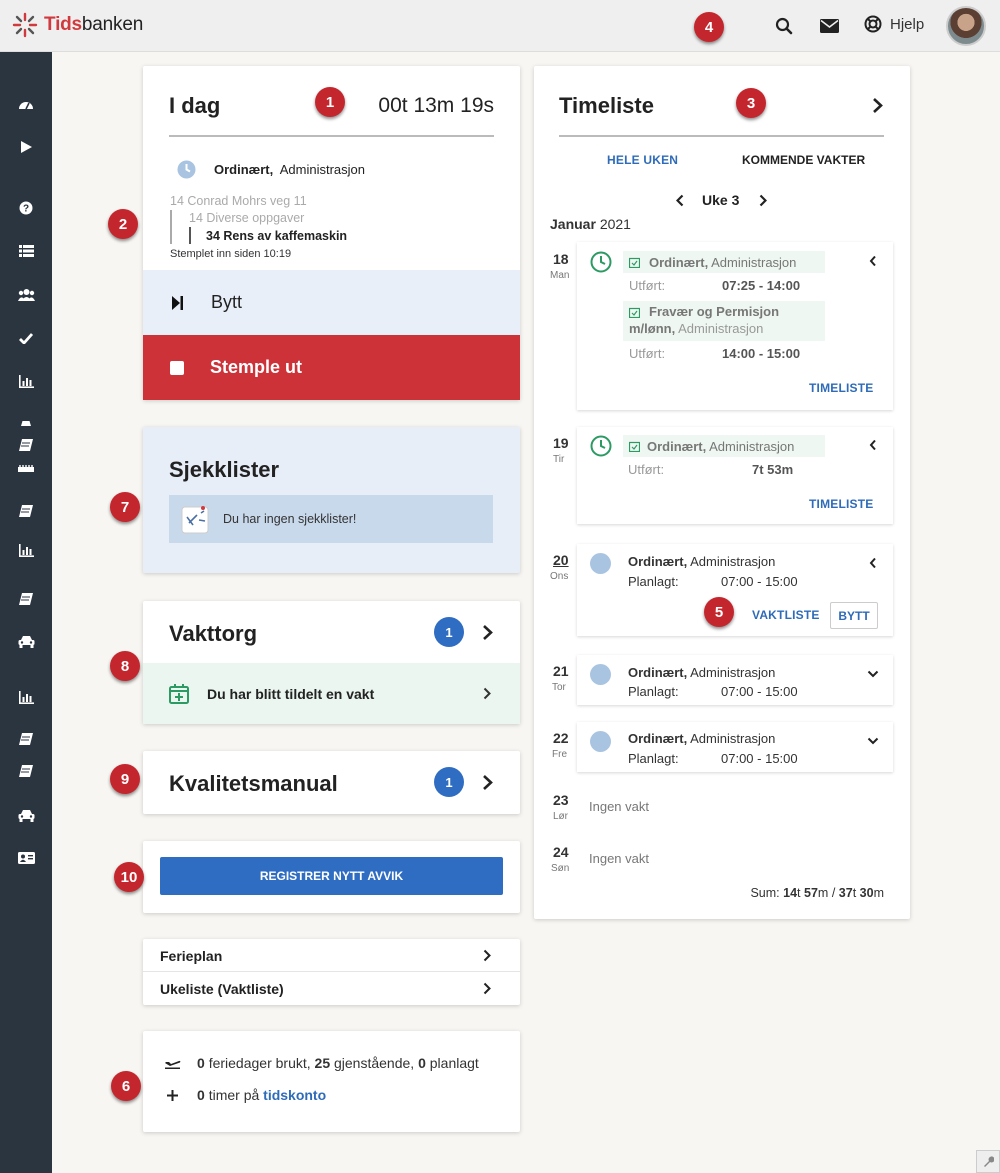 This screenshot has width=1000, height=1173. Describe the element at coordinates (213, 634) in the screenshot. I see `vakttorg-title: Vakttorg` at that location.